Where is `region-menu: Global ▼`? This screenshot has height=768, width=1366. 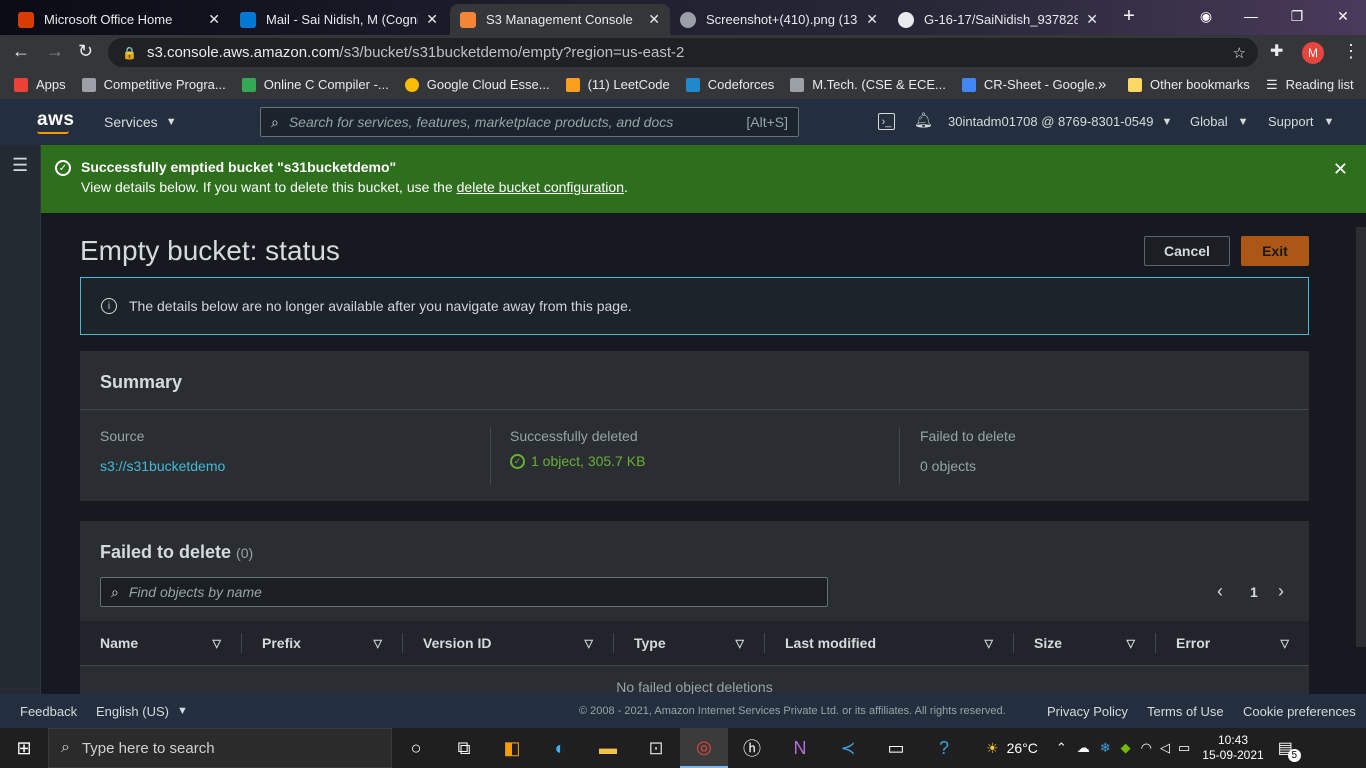 region-menu: Global ▼ is located at coordinates (1219, 121).